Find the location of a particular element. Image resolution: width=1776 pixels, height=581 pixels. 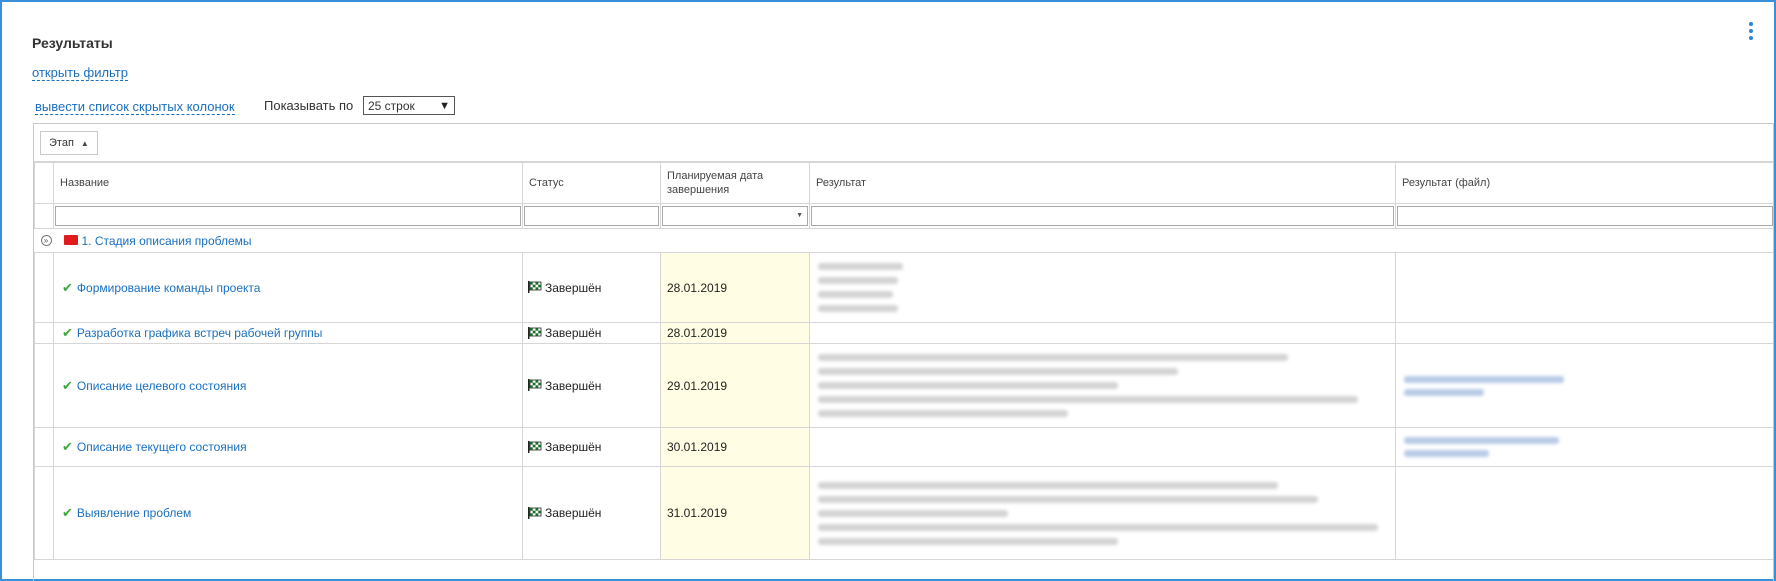

group-row: » 1. Стадия описания проблемы is located at coordinates (903, 240).